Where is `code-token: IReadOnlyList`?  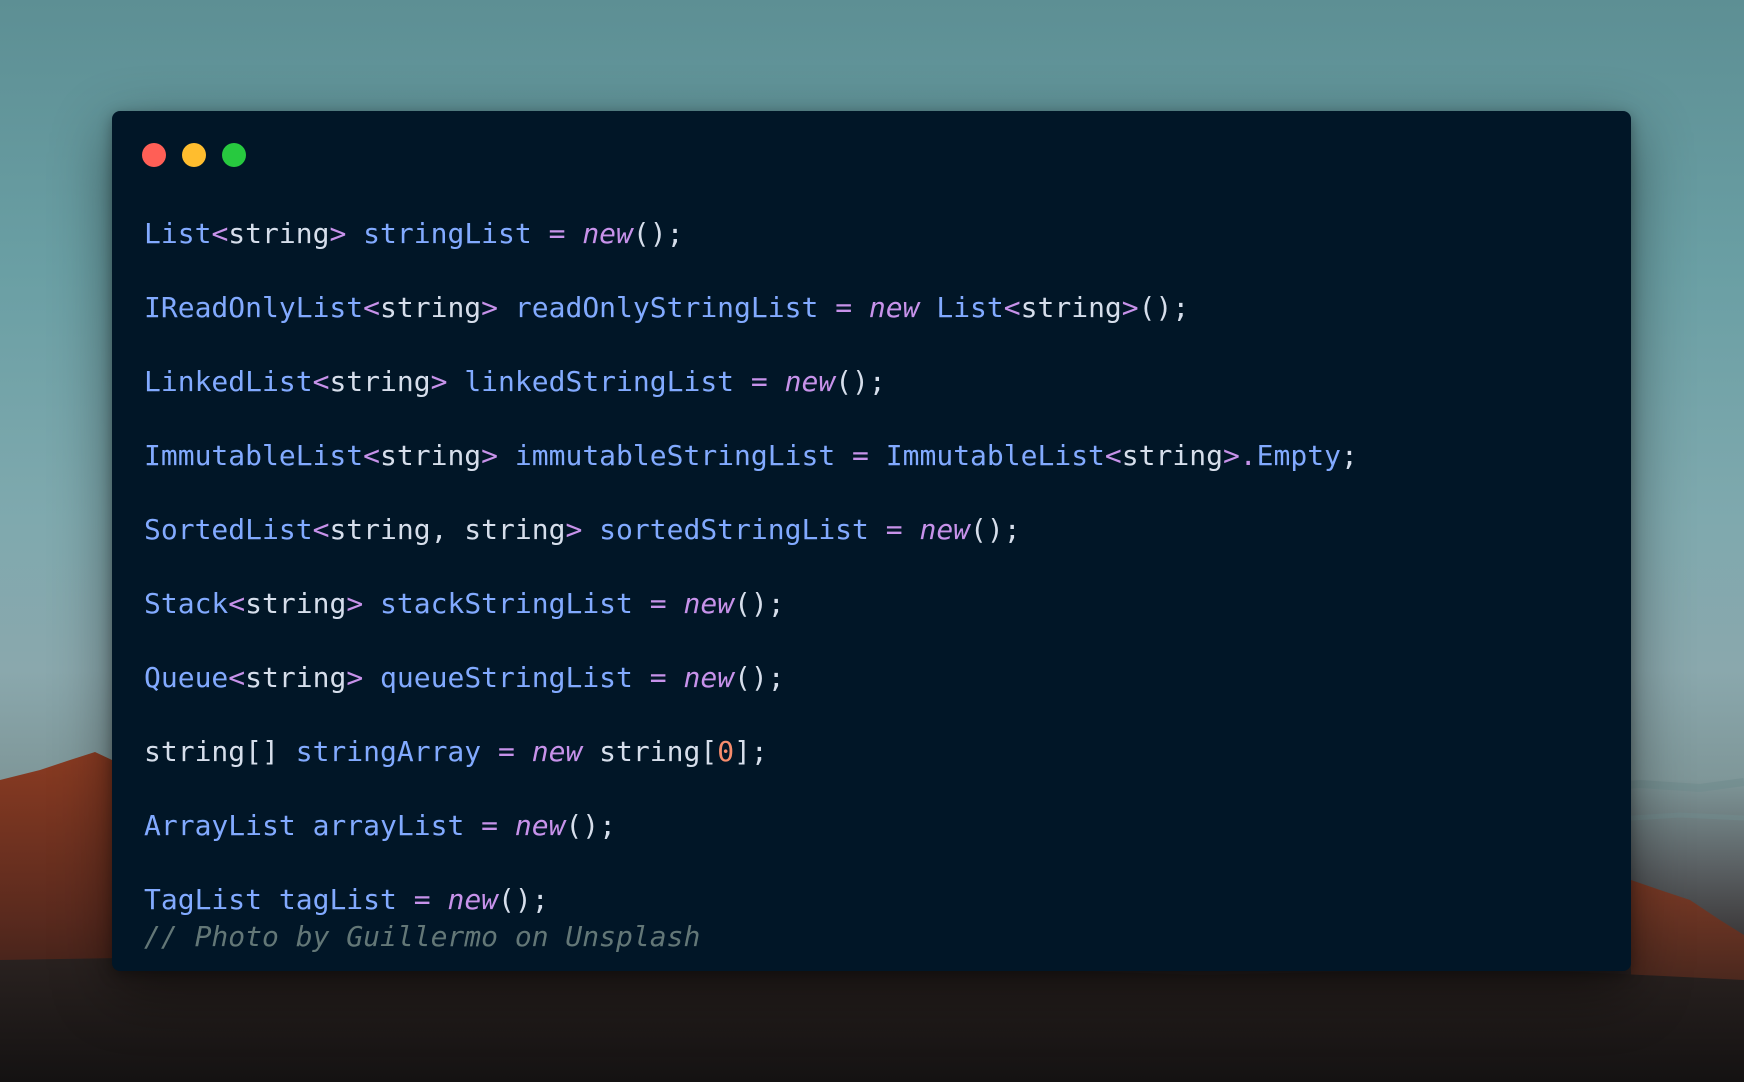 code-token: IReadOnlyList is located at coordinates (254, 307).